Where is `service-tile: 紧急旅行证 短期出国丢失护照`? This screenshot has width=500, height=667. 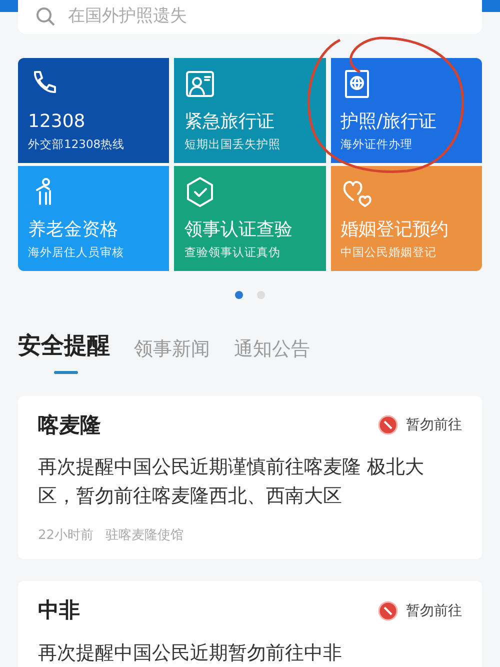 service-tile: 紧急旅行证 短期出国丢失护照 is located at coordinates (250, 110).